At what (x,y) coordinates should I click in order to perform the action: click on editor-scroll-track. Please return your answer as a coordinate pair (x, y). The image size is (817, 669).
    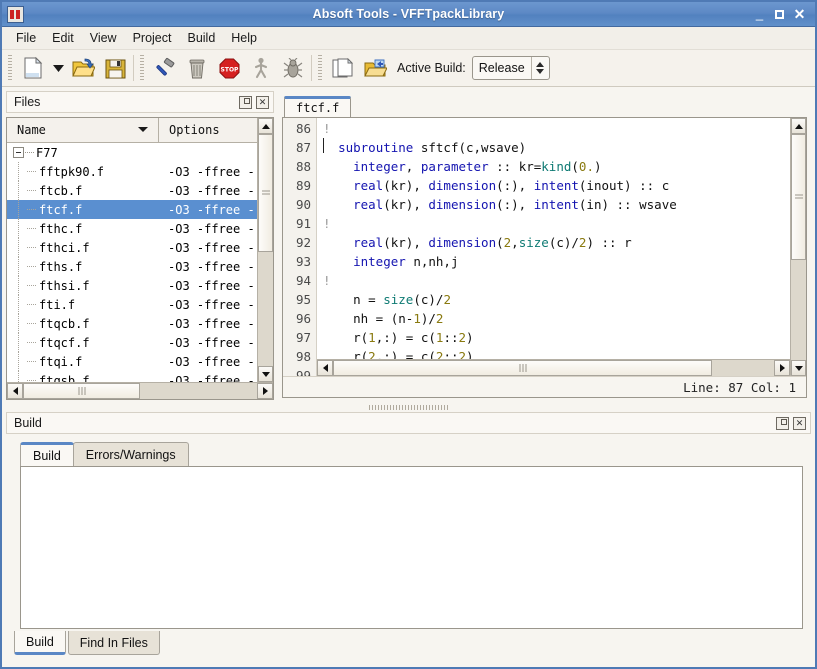
    Looking at the image, I should click on (798, 247).